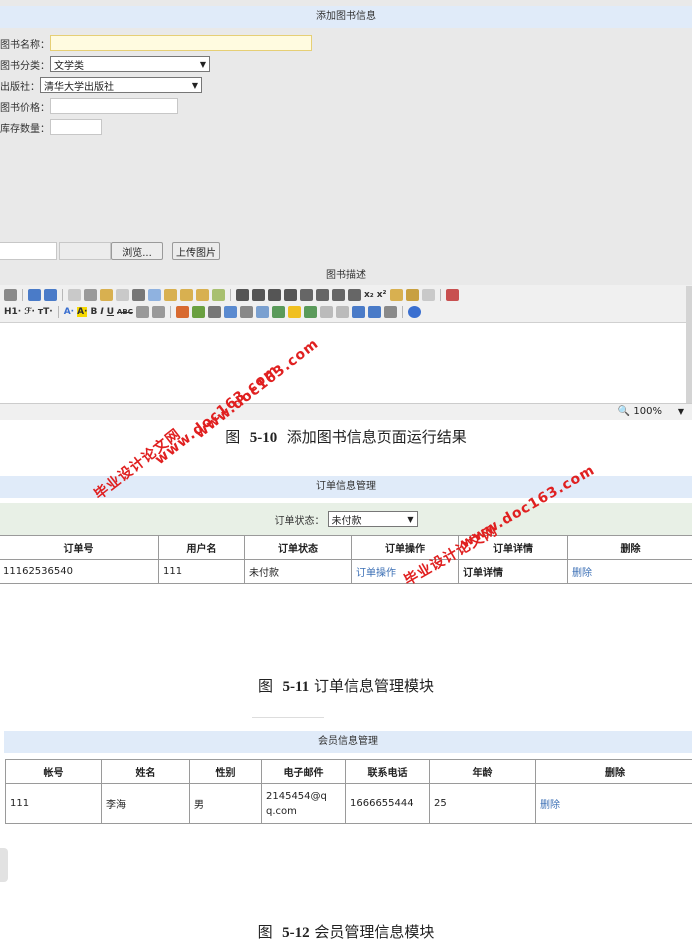 The image size is (692, 946). What do you see at coordinates (82, 312) in the screenshot?
I see `highlight-icon: A·` at bounding box center [82, 312].